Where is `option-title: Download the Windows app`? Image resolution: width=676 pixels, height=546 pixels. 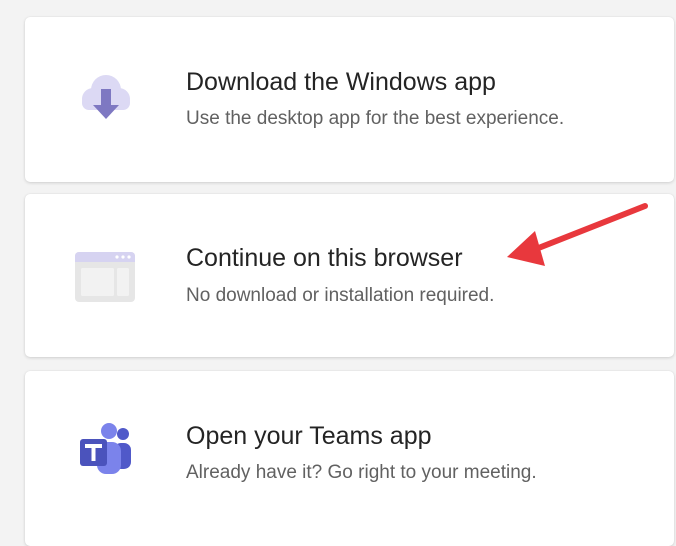
option-title: Download the Windows app is located at coordinates (341, 82).